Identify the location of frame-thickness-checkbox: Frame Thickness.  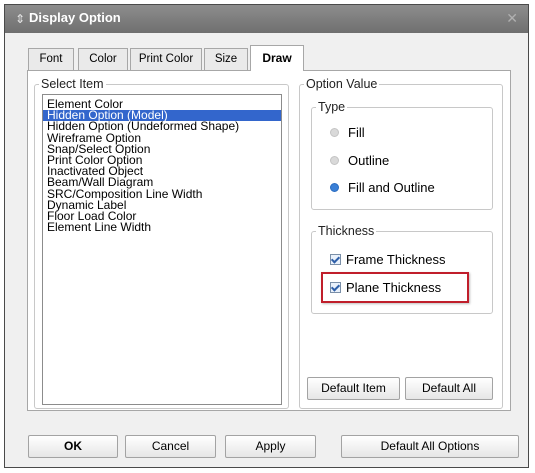
(387, 259).